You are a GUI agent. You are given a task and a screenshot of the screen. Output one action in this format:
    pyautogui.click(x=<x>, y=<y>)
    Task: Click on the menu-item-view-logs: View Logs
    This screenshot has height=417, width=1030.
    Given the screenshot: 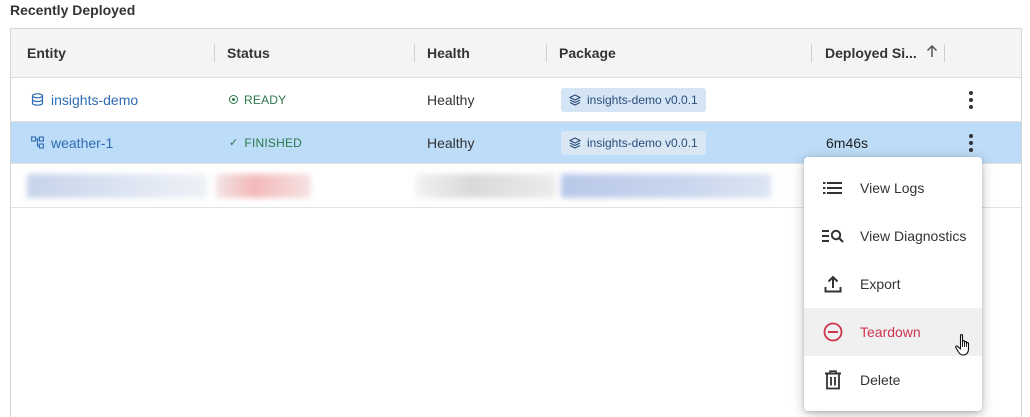 What is the action you would take?
    pyautogui.click(x=893, y=188)
    